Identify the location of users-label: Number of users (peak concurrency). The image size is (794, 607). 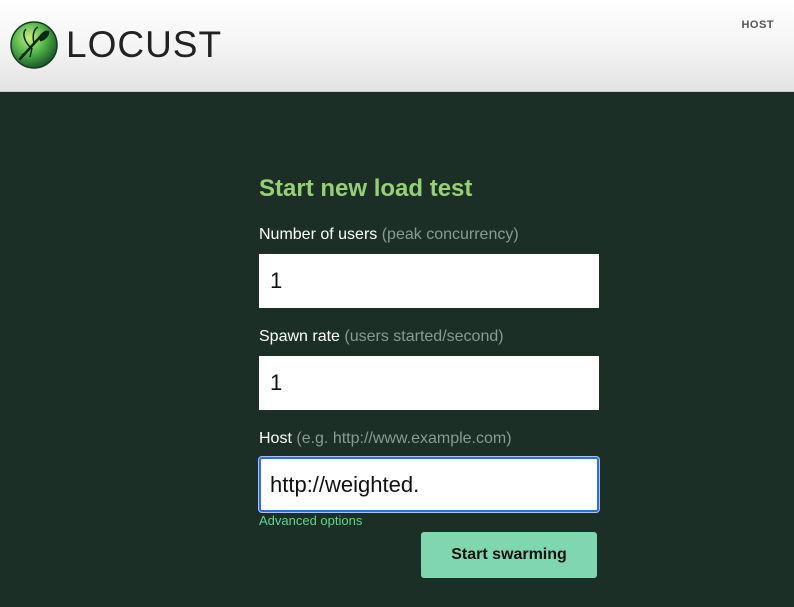
(389, 235).